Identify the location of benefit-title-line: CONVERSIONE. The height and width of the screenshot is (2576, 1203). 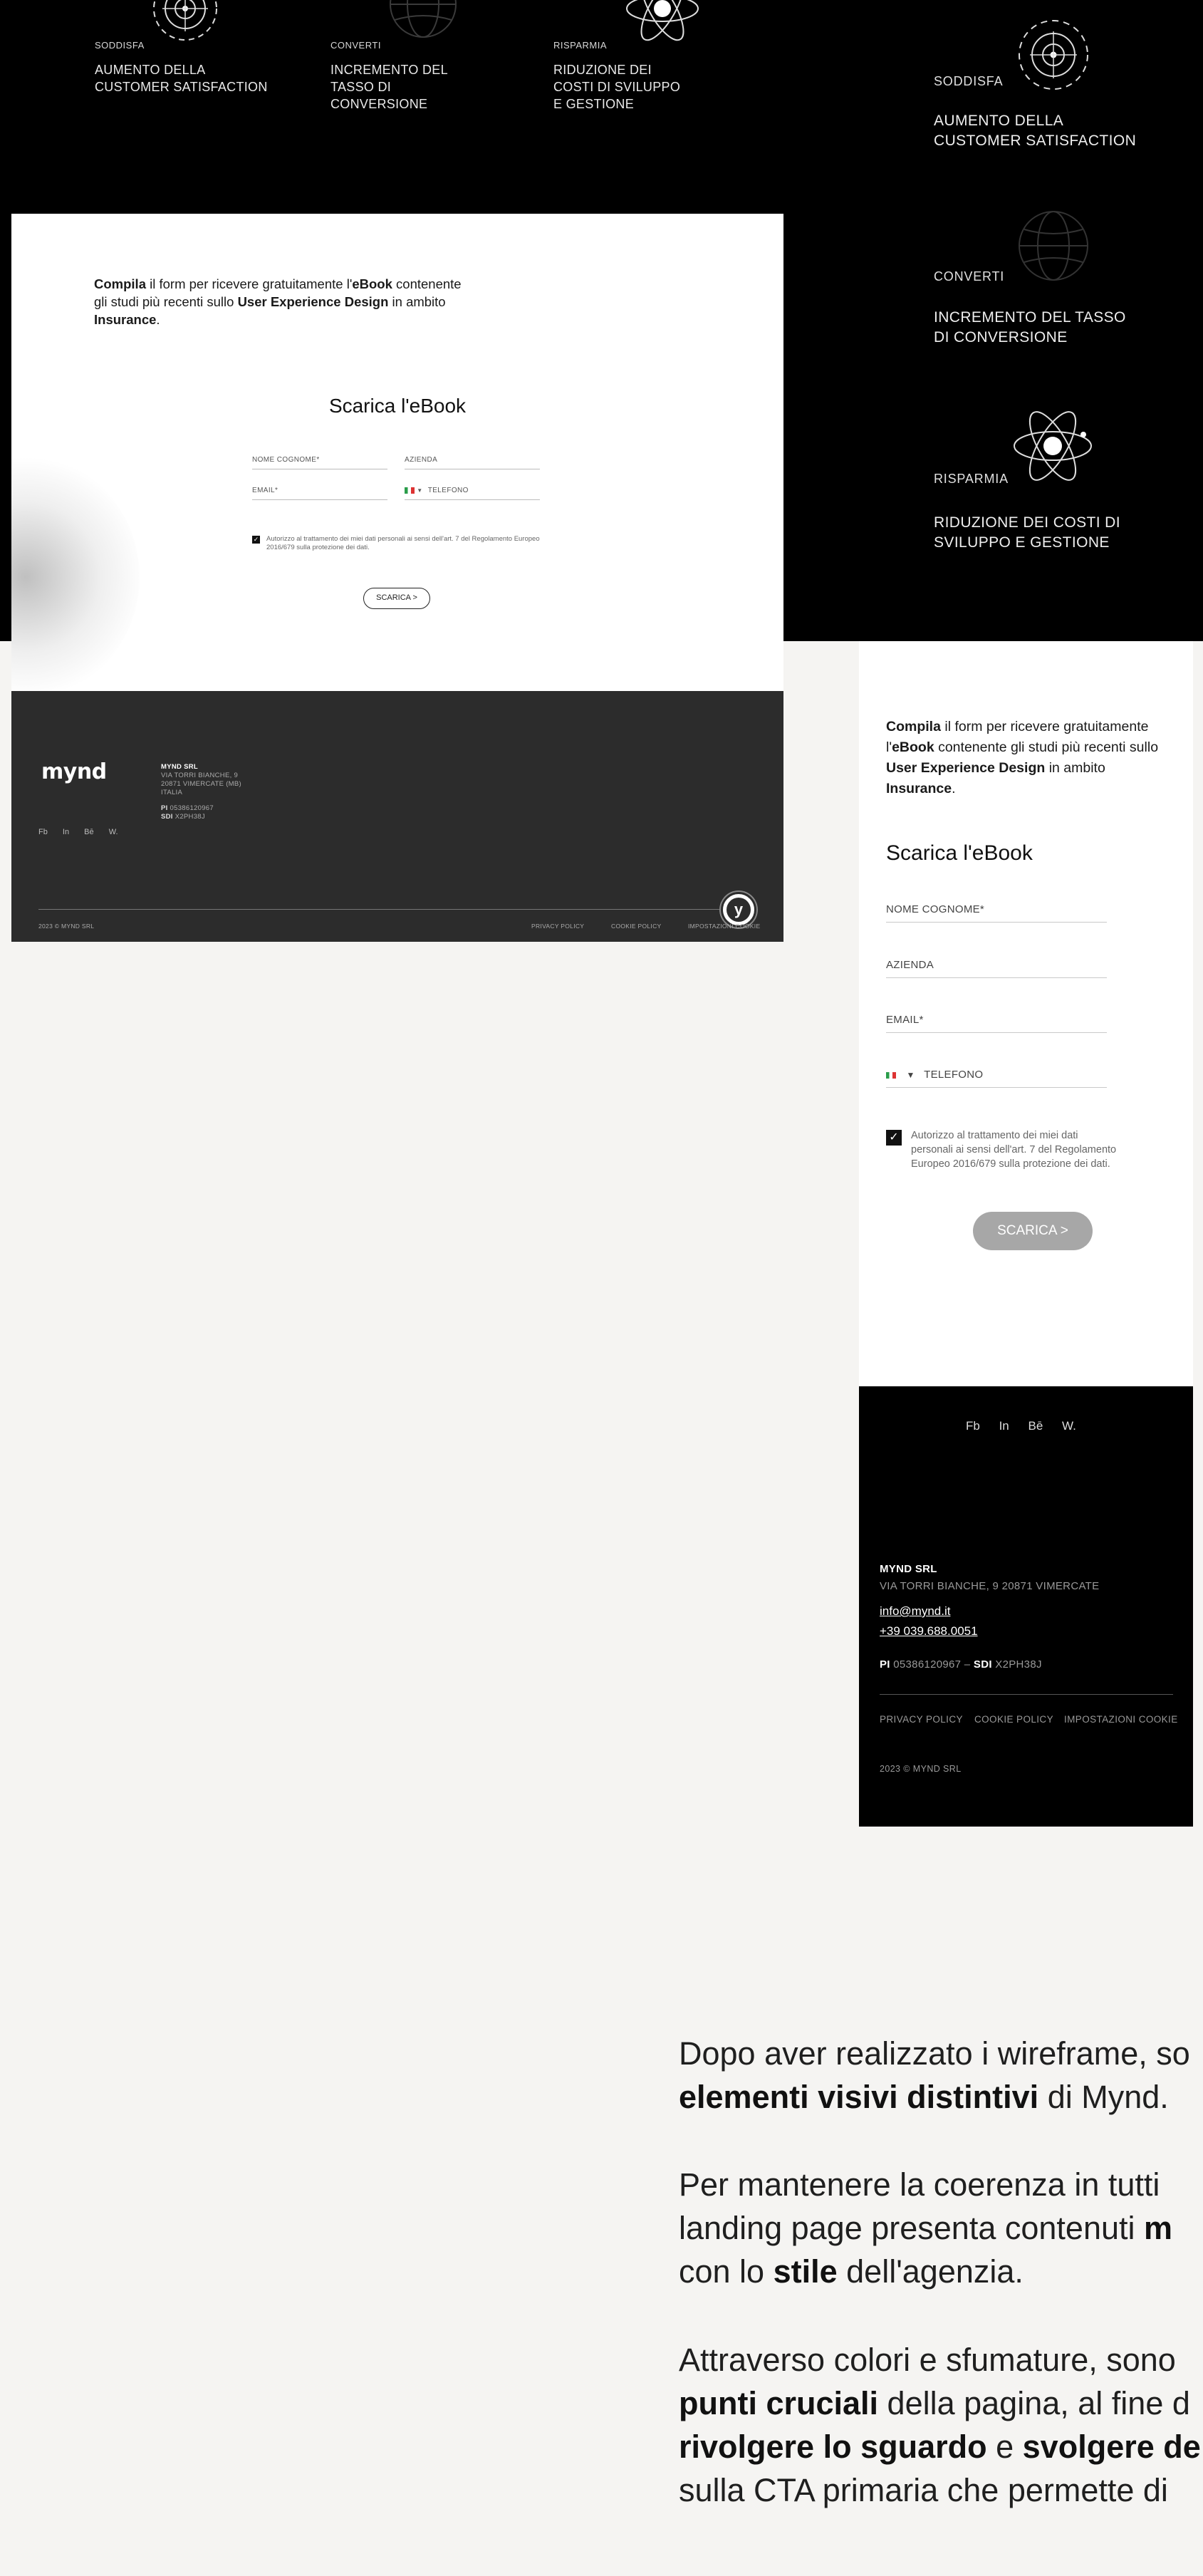
(379, 104).